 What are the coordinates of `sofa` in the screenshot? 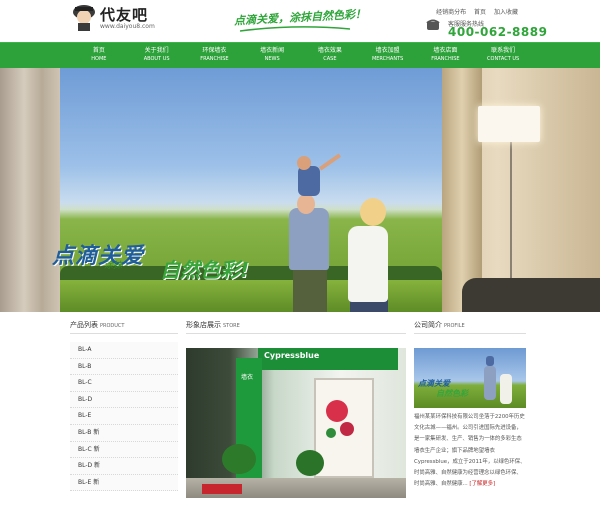 It's located at (531, 295).